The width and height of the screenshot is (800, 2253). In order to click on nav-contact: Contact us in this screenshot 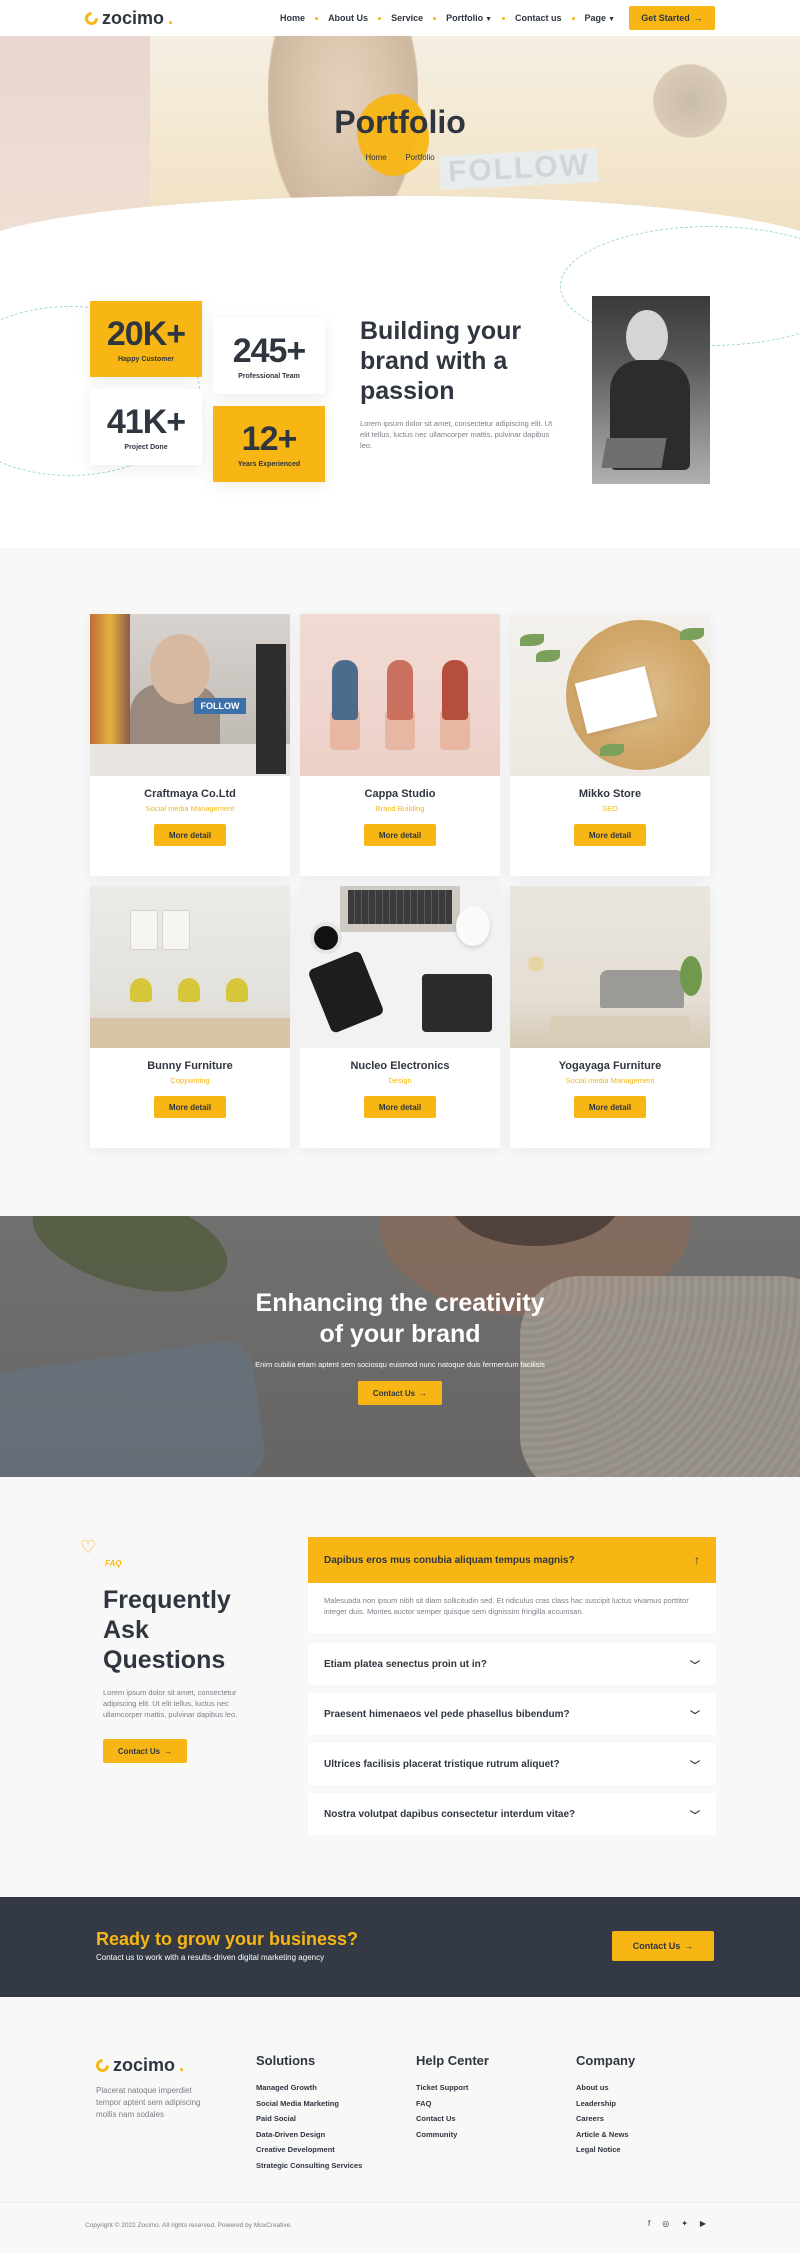, I will do `click(538, 18)`.